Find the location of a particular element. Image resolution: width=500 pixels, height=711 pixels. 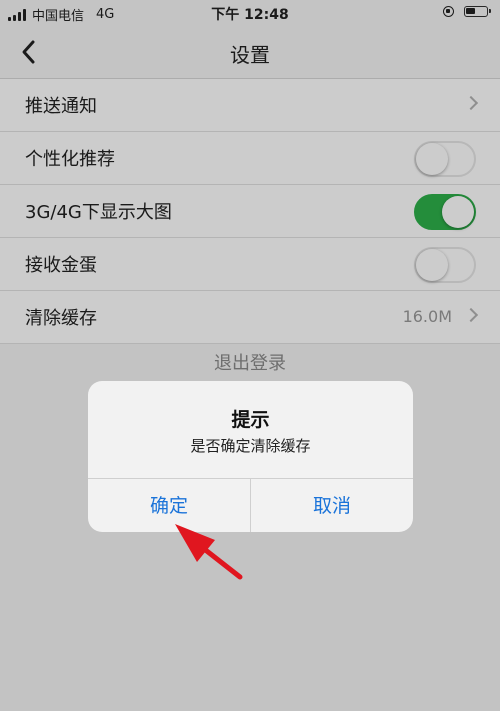

annotation-arrow-icon is located at coordinates (209, 552).